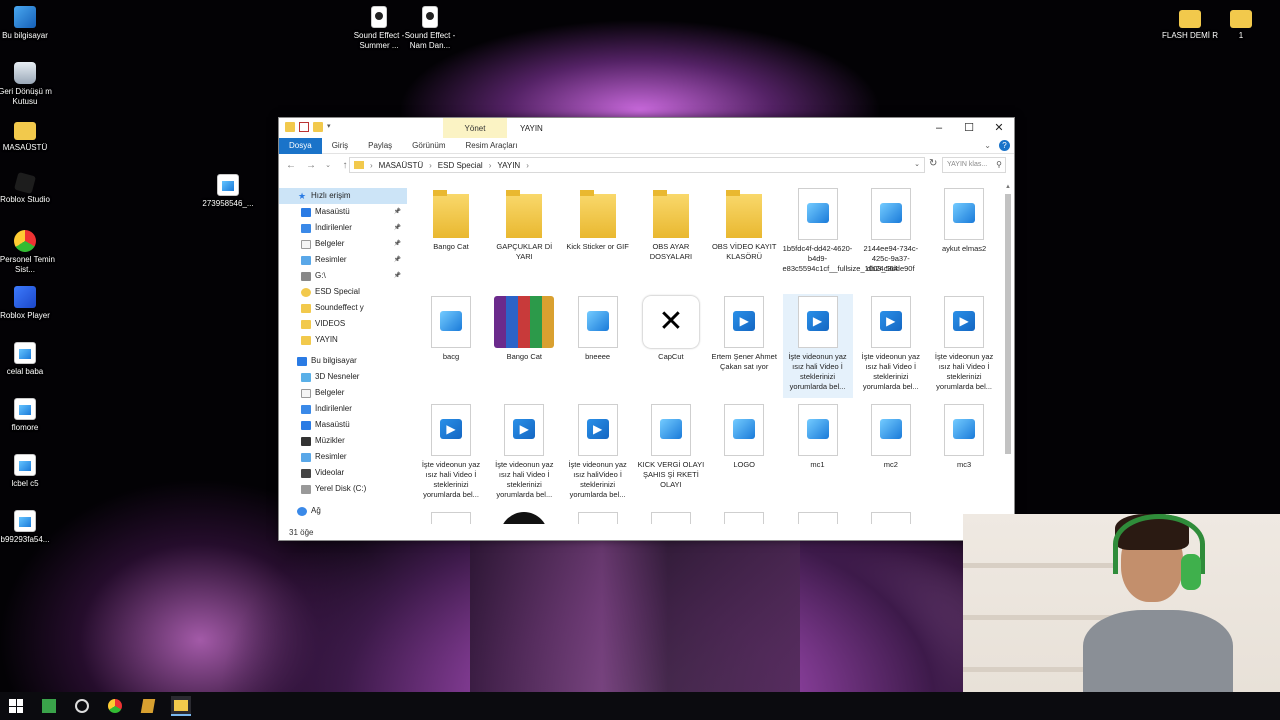 This screenshot has height=720, width=1280. I want to click on file-item: Kick Sticker or GIF, so click(598, 238).